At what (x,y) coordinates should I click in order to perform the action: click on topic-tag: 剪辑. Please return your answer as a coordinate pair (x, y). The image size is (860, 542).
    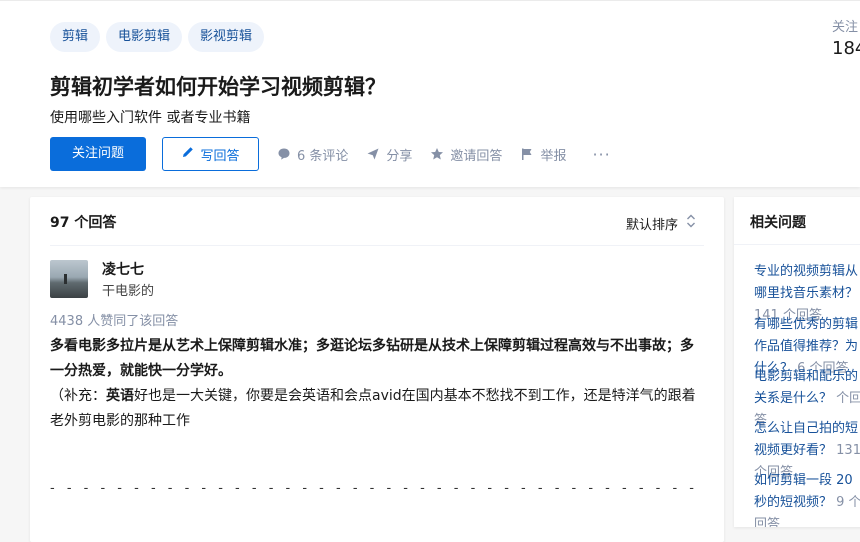
    Looking at the image, I should click on (75, 37).